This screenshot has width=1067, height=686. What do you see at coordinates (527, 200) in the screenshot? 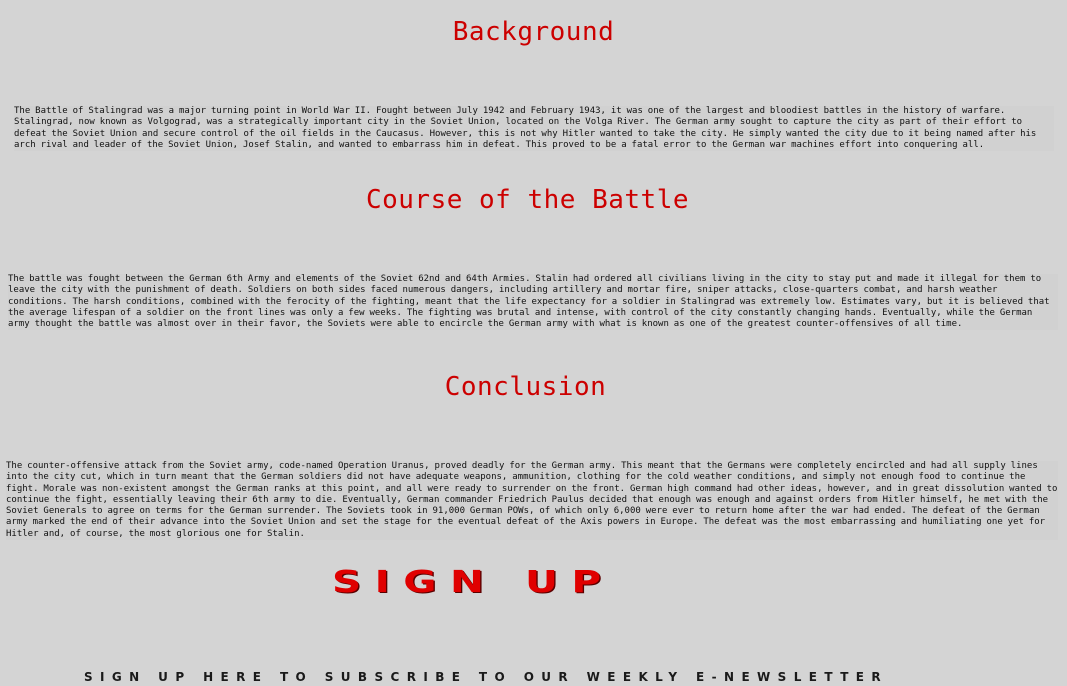
I see `course-of-battle-heading: Course of the Battle` at bounding box center [527, 200].